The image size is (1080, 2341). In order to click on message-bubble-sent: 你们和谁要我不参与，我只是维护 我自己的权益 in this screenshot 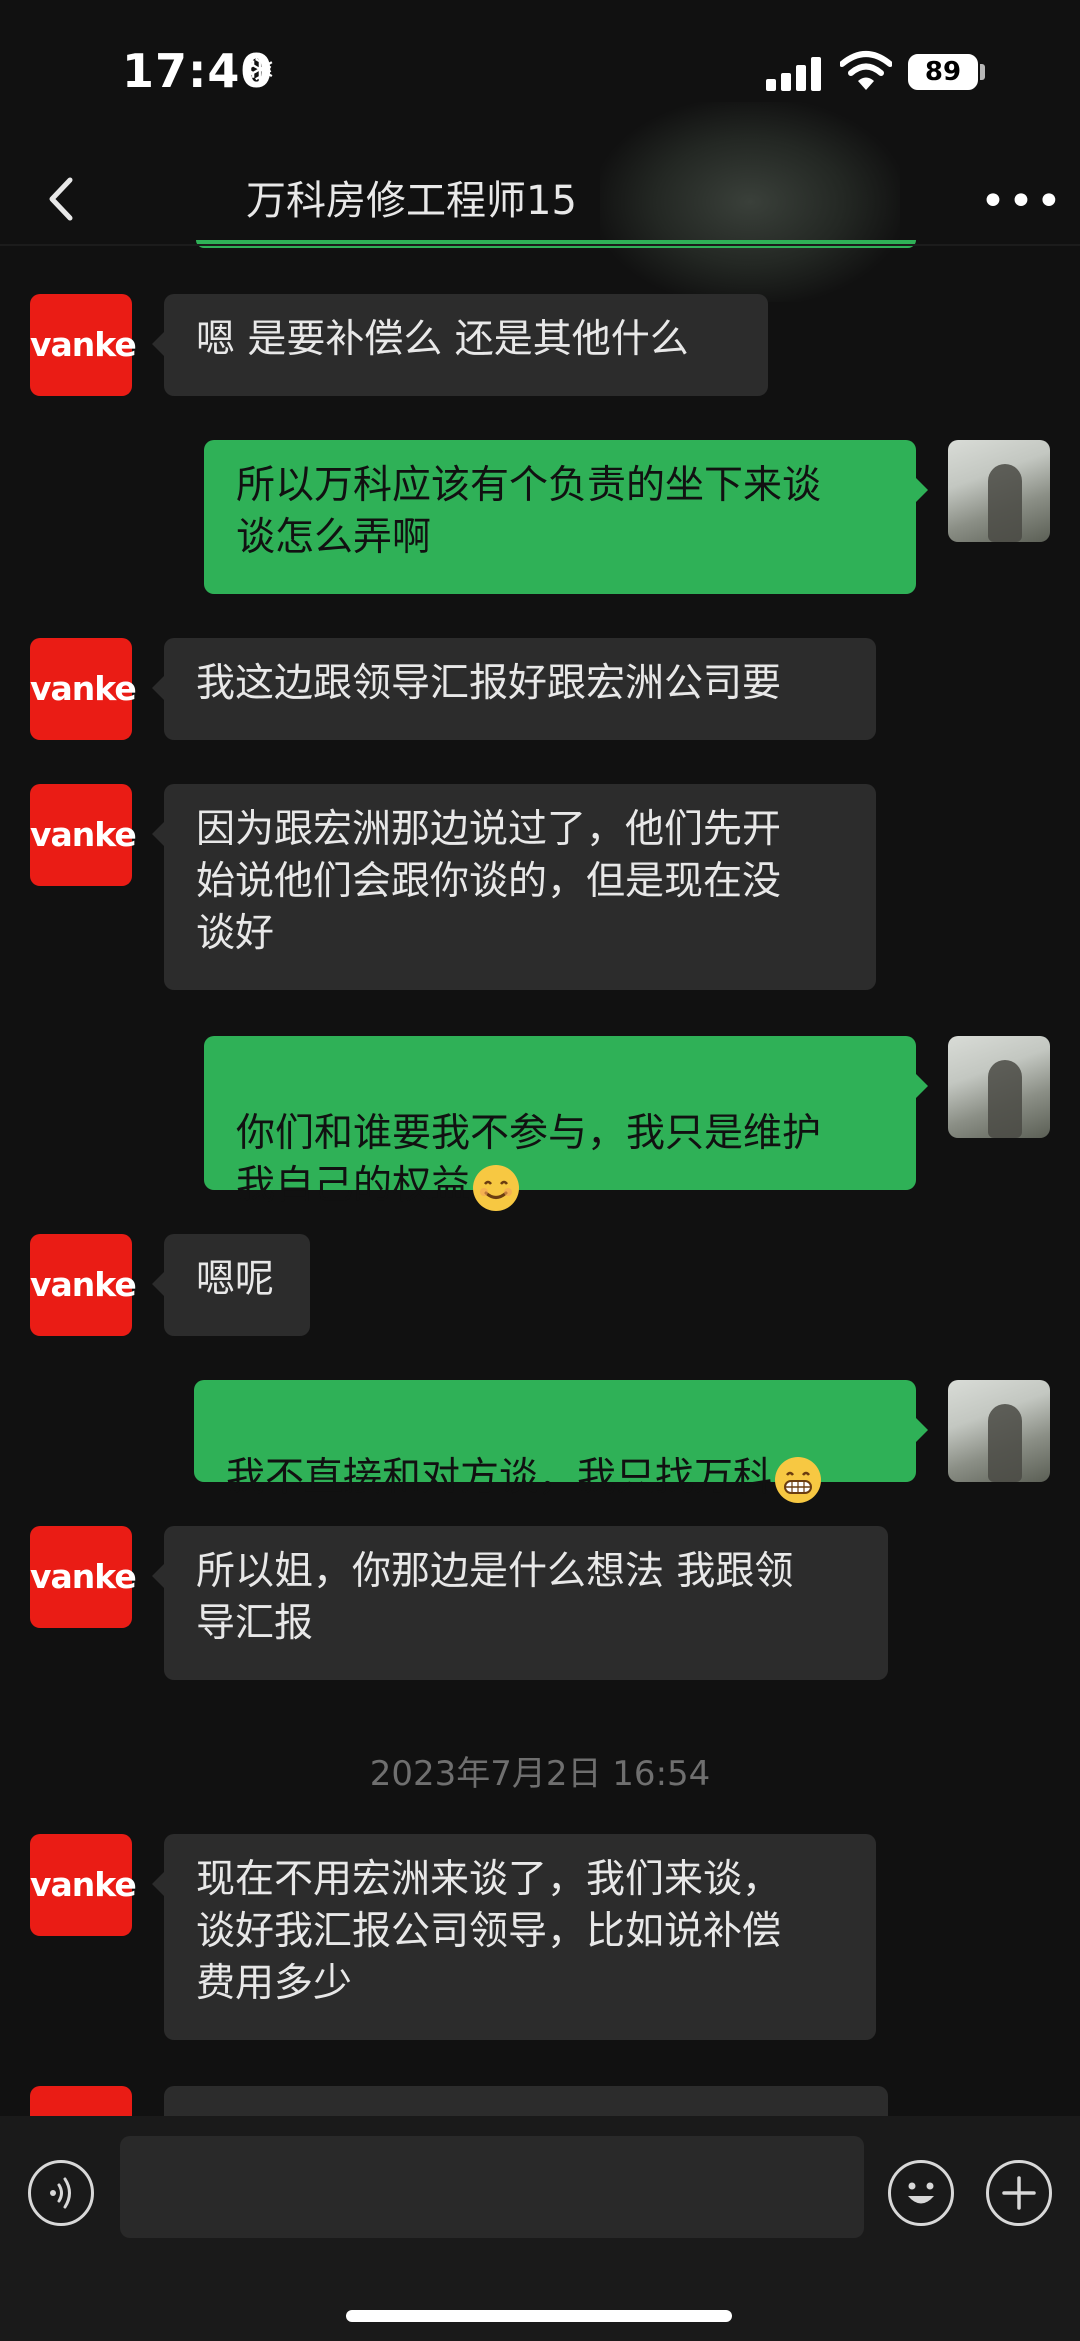, I will do `click(566, 1123)`.